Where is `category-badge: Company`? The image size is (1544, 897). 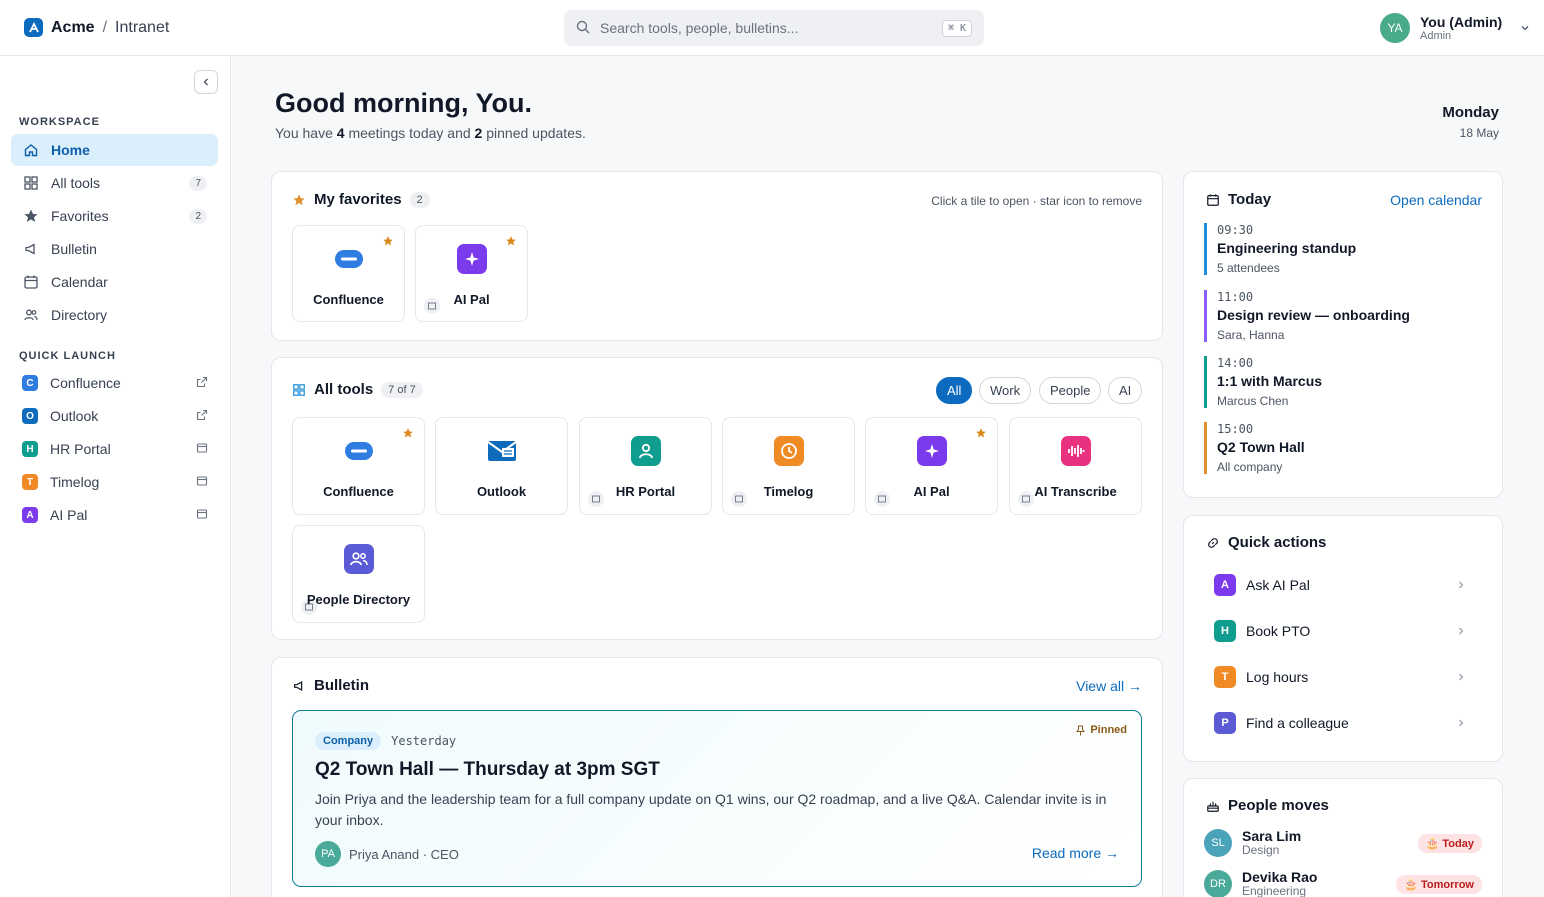
category-badge: Company is located at coordinates (348, 741).